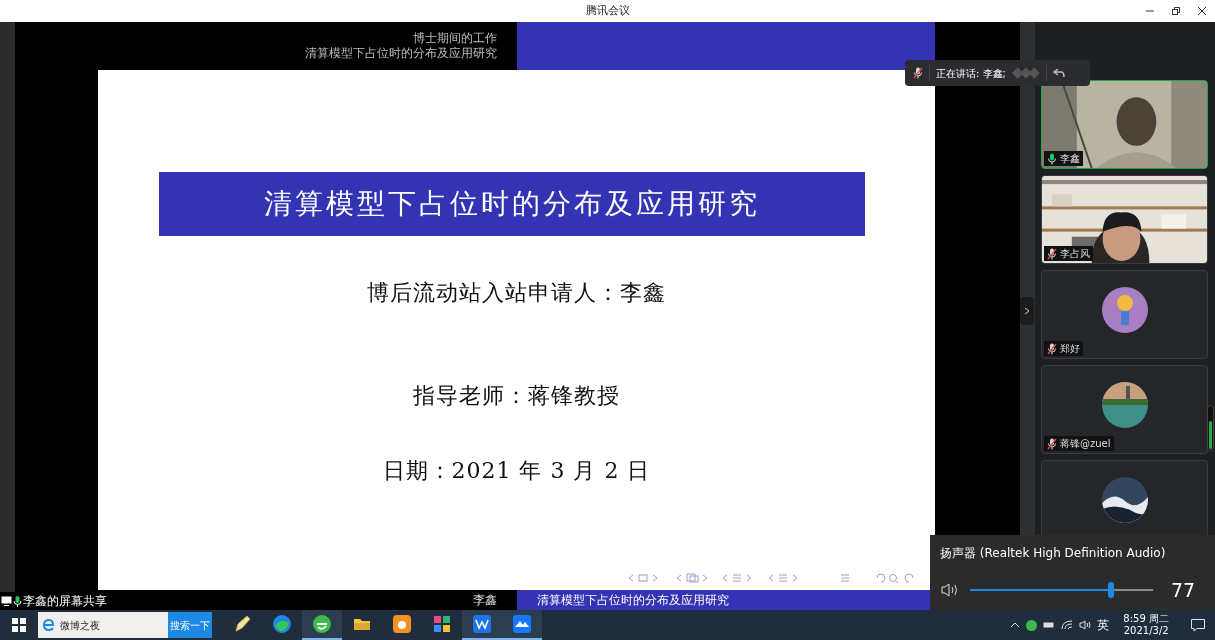  Describe the element at coordinates (1146, 619) in the screenshot. I see `clock-time: 8:59 周二` at that location.